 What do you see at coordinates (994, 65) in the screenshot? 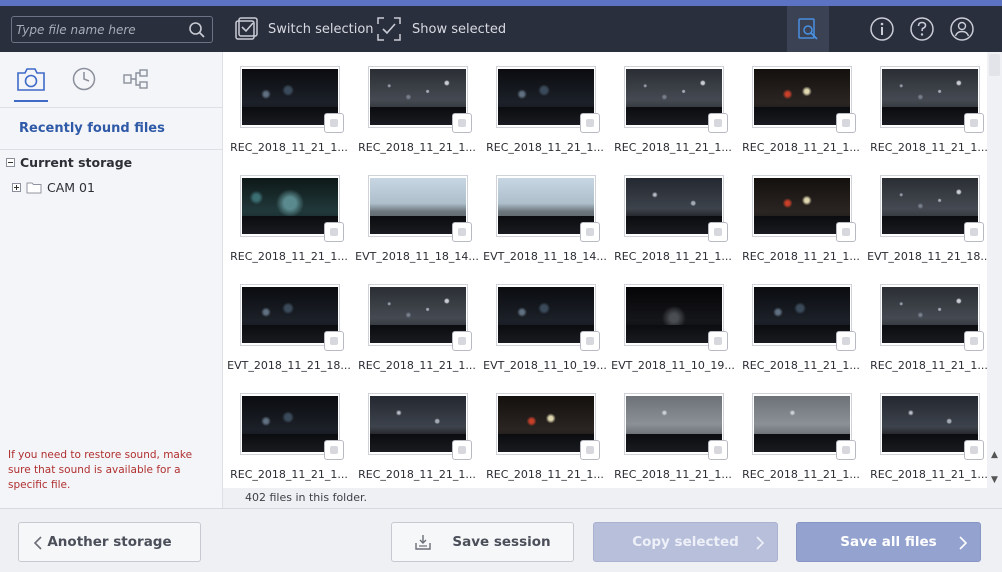
I see `scrollbar-thumb` at bounding box center [994, 65].